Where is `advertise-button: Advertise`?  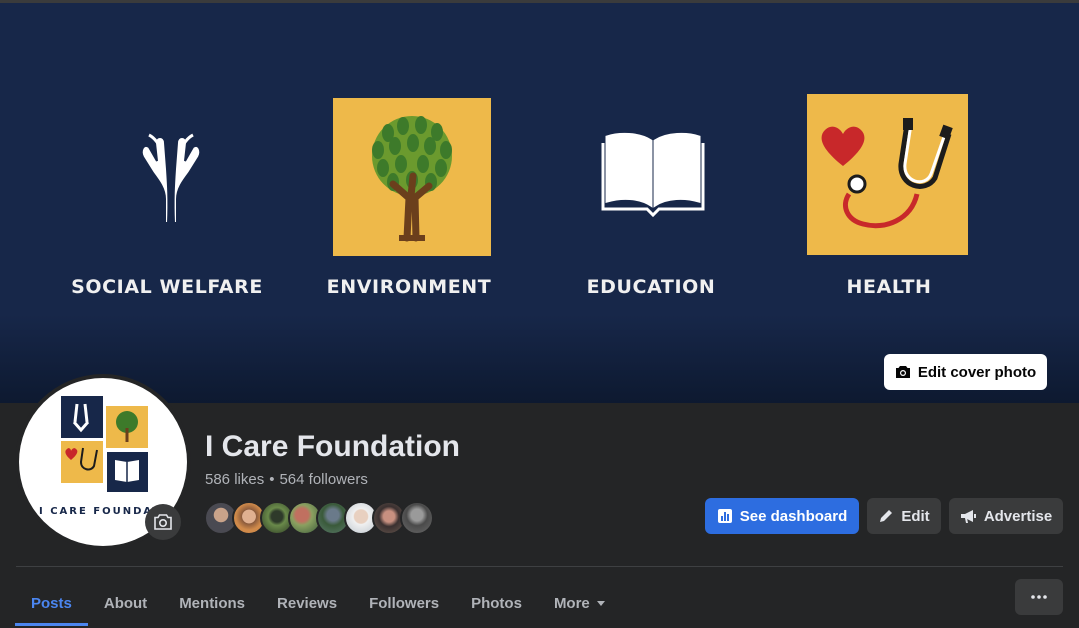 advertise-button: Advertise is located at coordinates (1006, 516).